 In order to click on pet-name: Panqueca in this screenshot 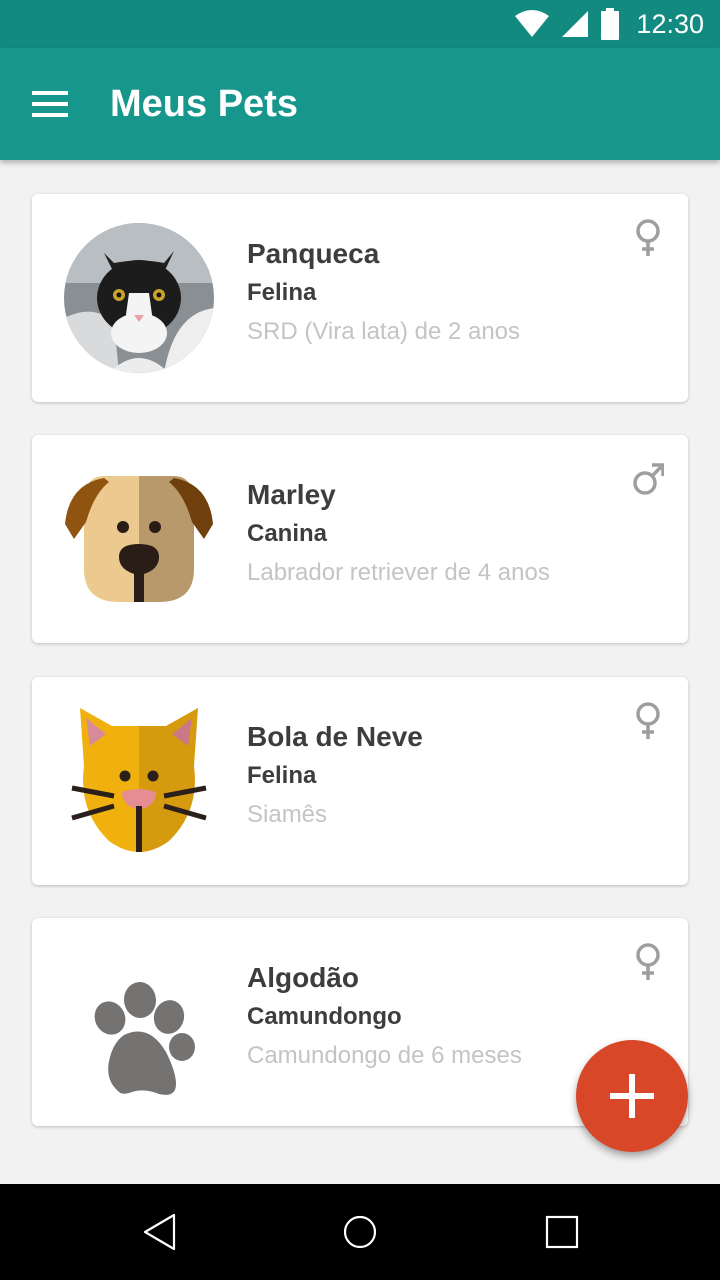, I will do `click(313, 253)`.